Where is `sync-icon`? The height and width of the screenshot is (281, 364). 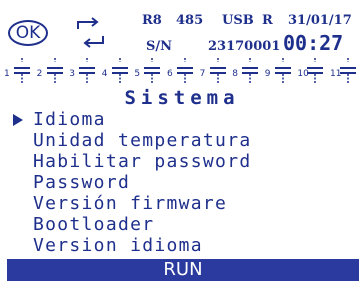 sync-icon is located at coordinates (90, 32).